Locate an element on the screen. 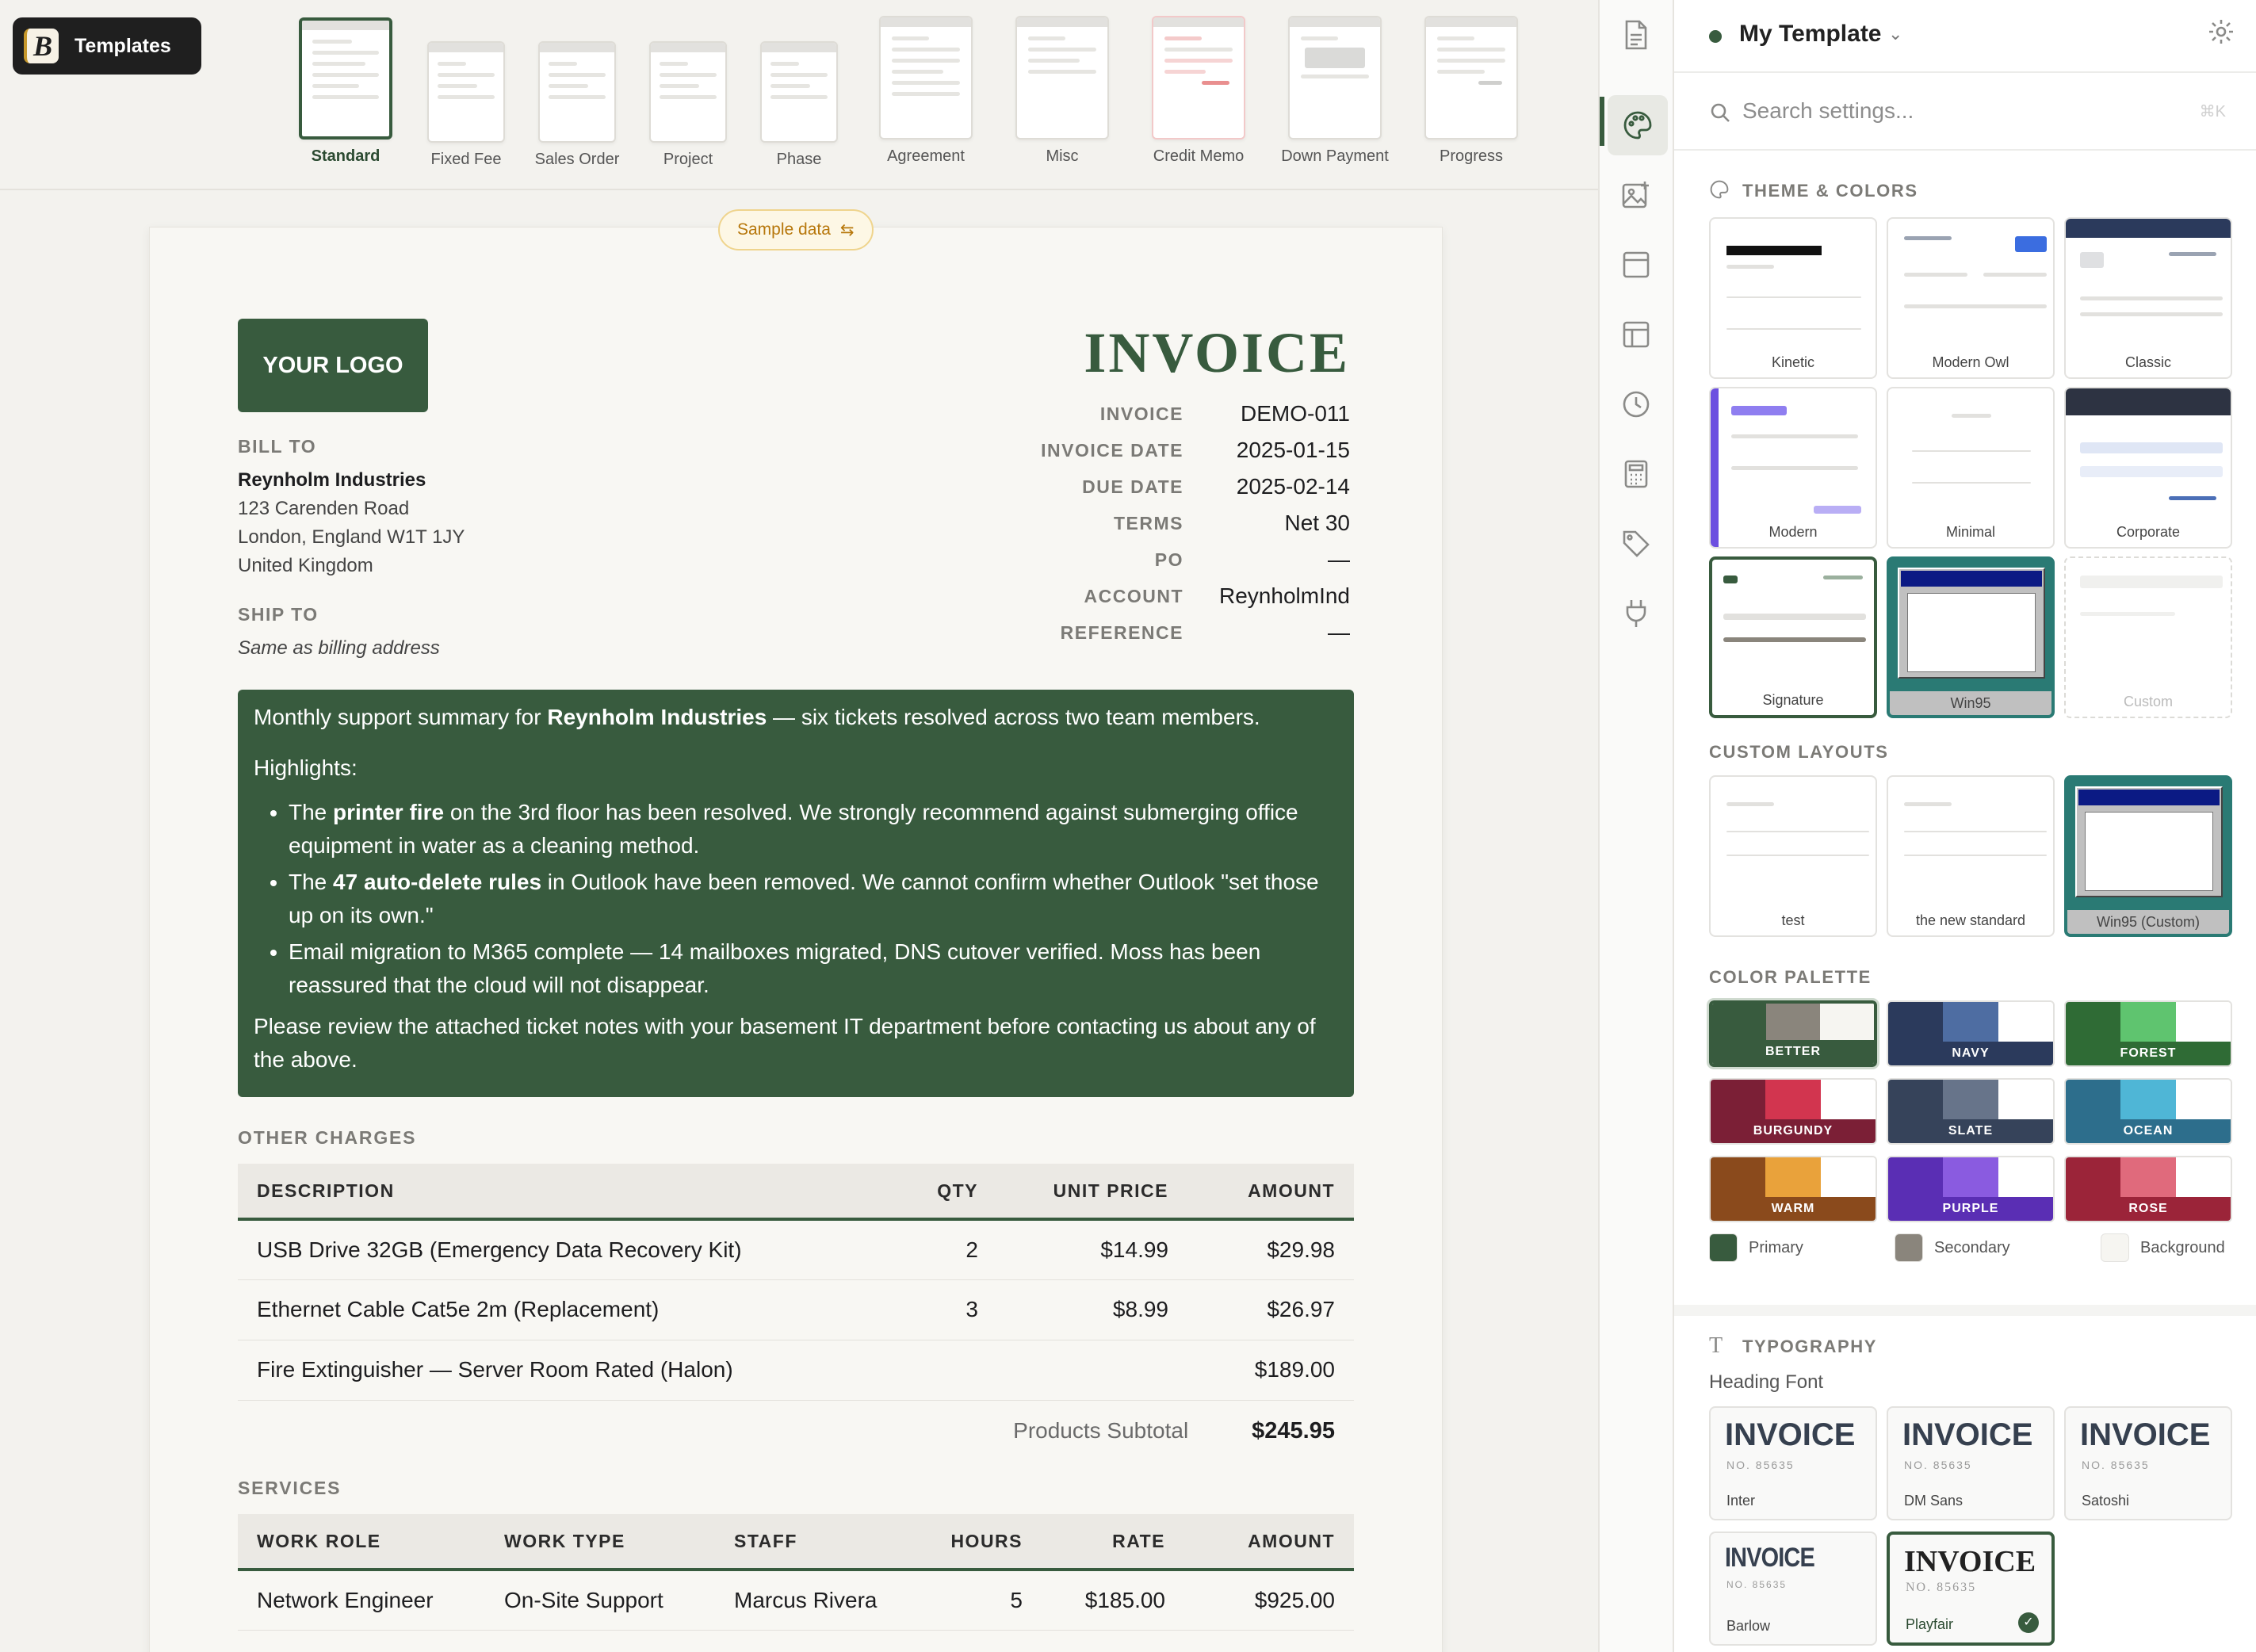  custom-layout-test: test is located at coordinates (1793, 856).